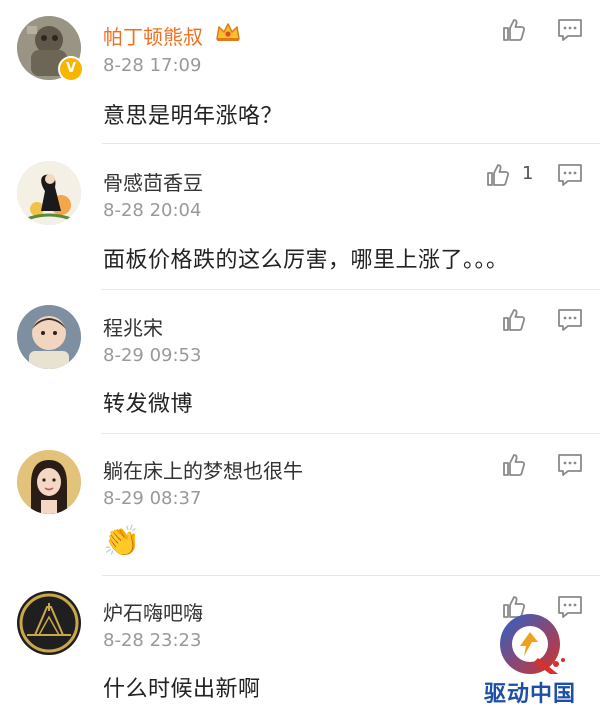  Describe the element at coordinates (153, 181) in the screenshot. I see `username: 骨感茴香豆` at that location.